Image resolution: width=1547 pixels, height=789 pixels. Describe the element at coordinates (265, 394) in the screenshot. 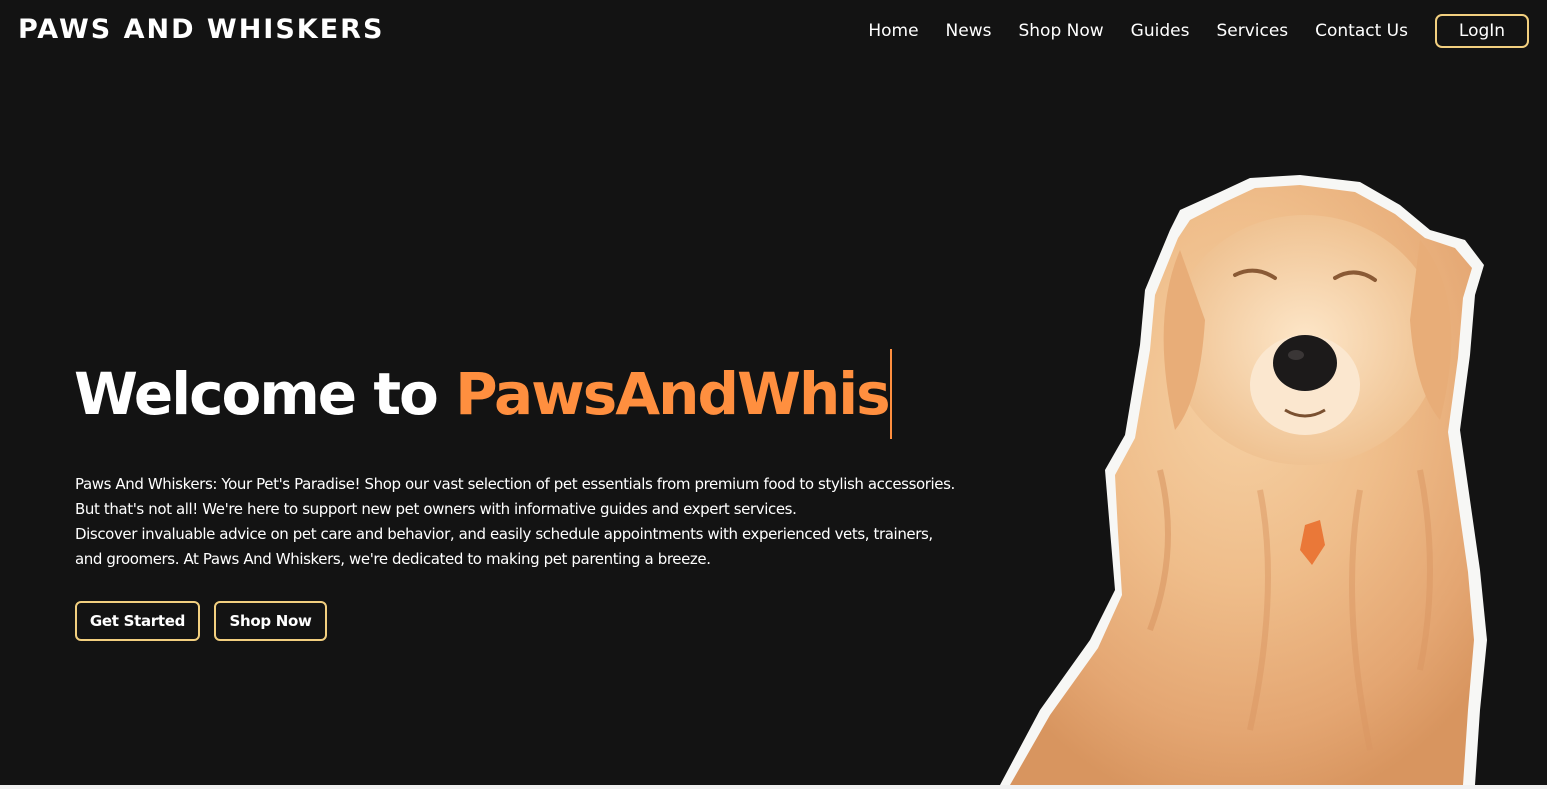

I see `hero-title-prefix: Welcome to` at that location.